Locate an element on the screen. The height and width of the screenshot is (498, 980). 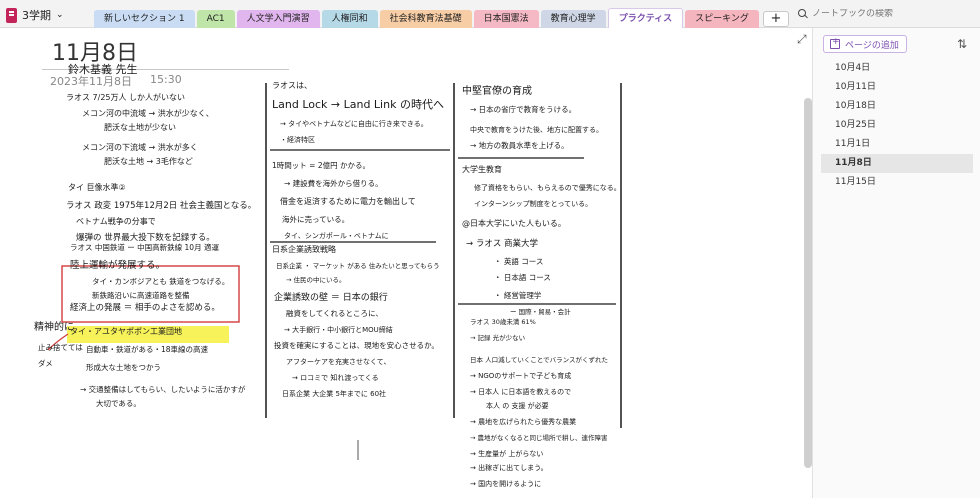
ink-text-line: → 出稼ぎに出てしまう。 is located at coordinates (509, 467).